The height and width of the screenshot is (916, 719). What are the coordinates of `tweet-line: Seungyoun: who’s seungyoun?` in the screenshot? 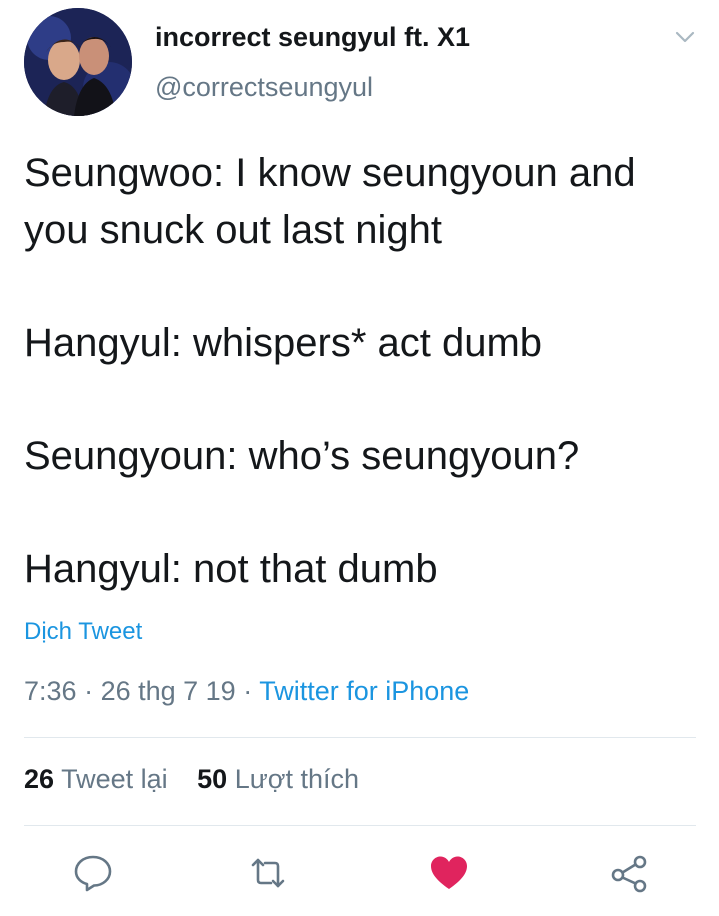 It's located at (302, 456).